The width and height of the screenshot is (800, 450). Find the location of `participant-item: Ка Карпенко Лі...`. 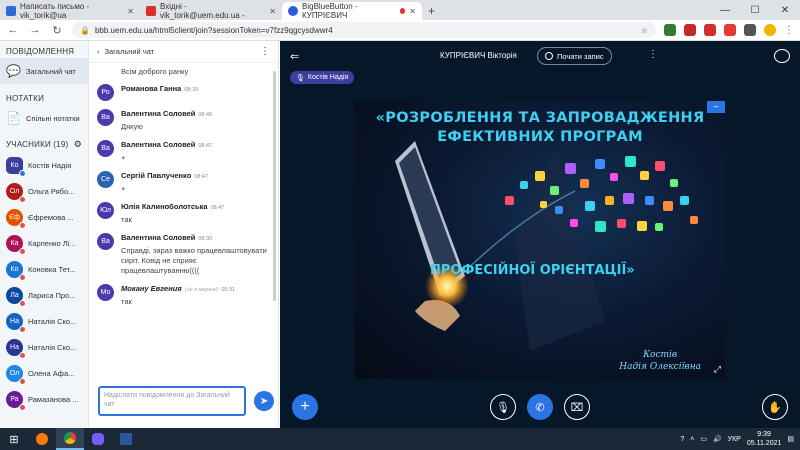

participant-item: Ка Карпенко Лі... is located at coordinates (44, 243).